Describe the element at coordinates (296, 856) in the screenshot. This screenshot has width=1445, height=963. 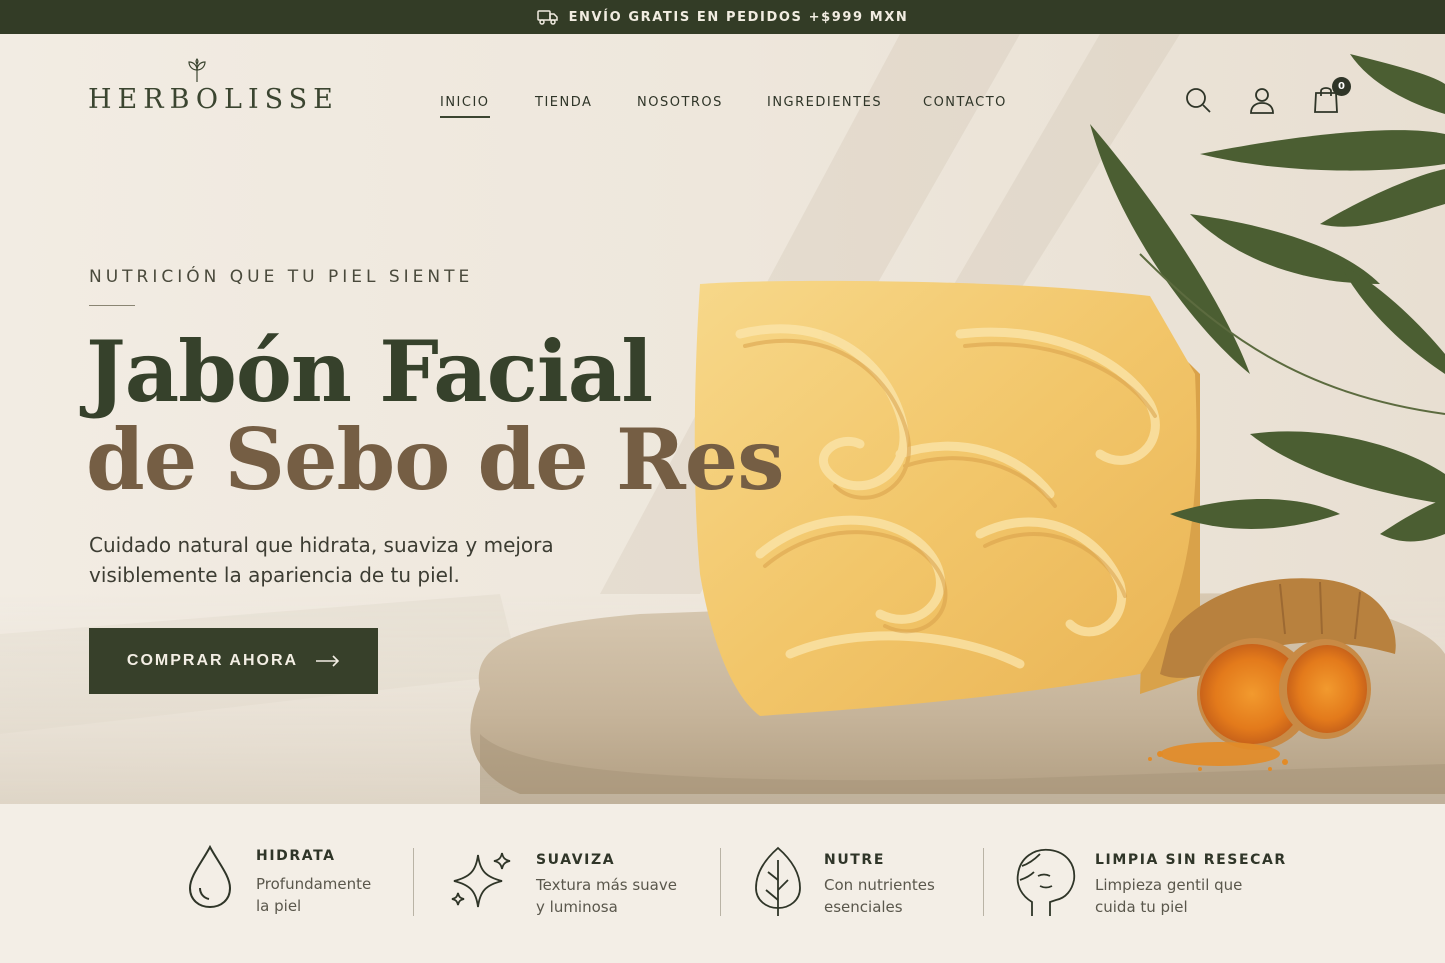
I see `feature-title-hidrata: HIDRATA` at that location.